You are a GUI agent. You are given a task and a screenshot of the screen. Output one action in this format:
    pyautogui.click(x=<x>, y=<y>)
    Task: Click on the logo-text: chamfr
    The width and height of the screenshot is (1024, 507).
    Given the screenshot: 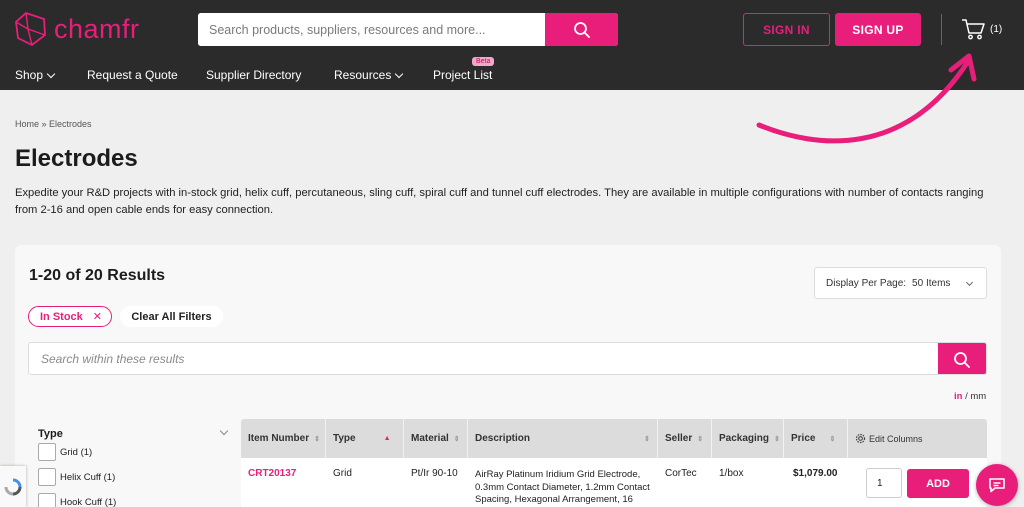 What is the action you would take?
    pyautogui.click(x=97, y=28)
    